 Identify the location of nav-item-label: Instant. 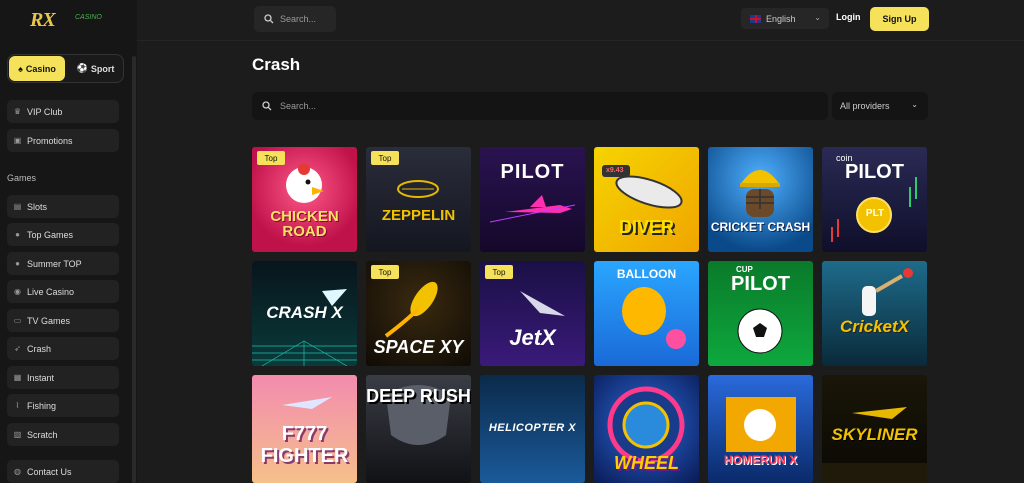
(41, 377).